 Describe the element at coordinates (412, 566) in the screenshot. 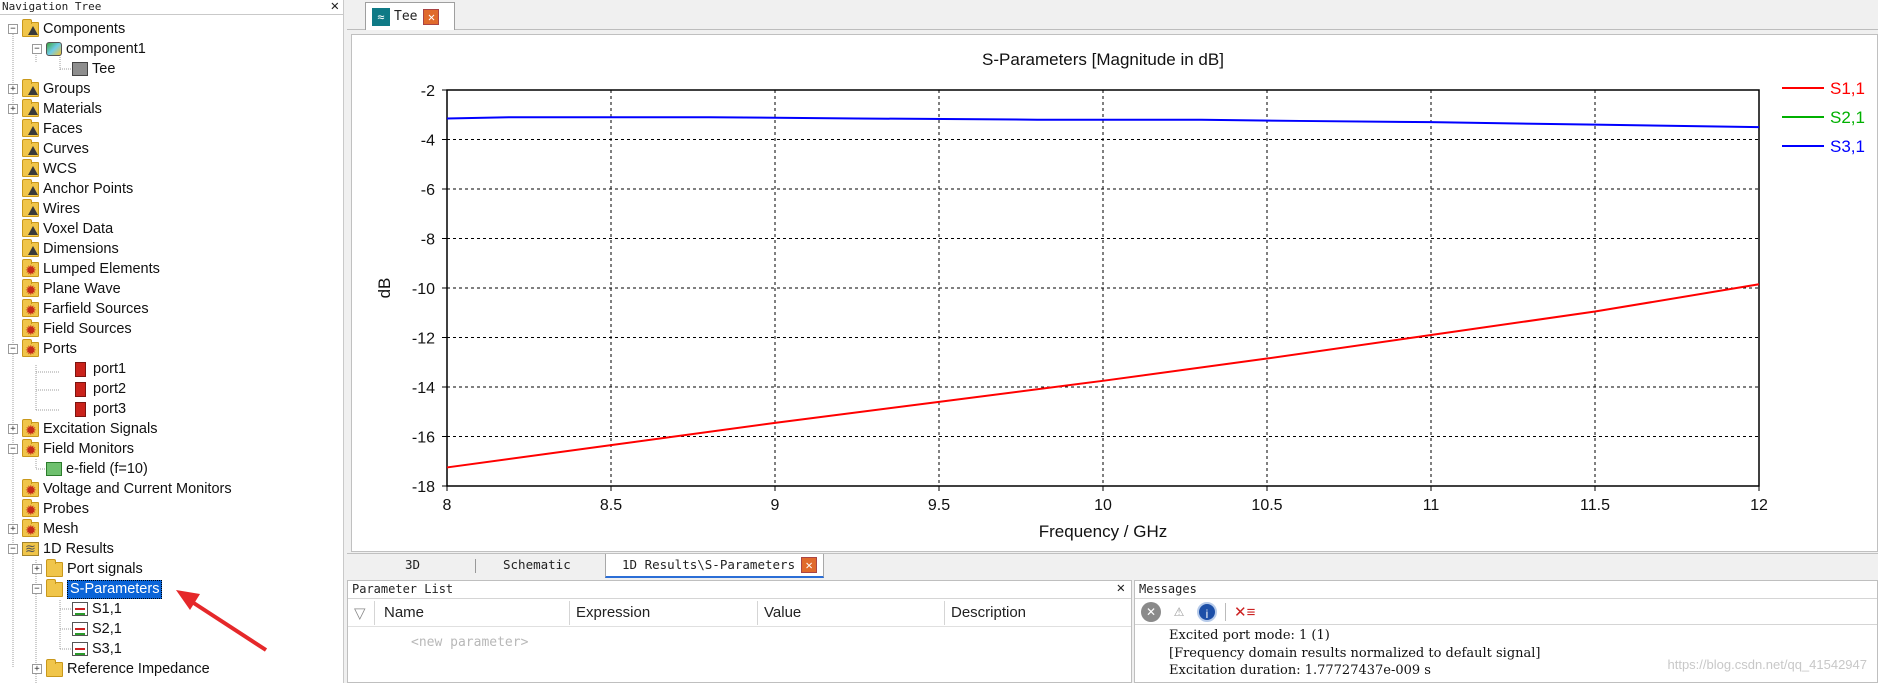

I see `tab-3d: 3D` at that location.